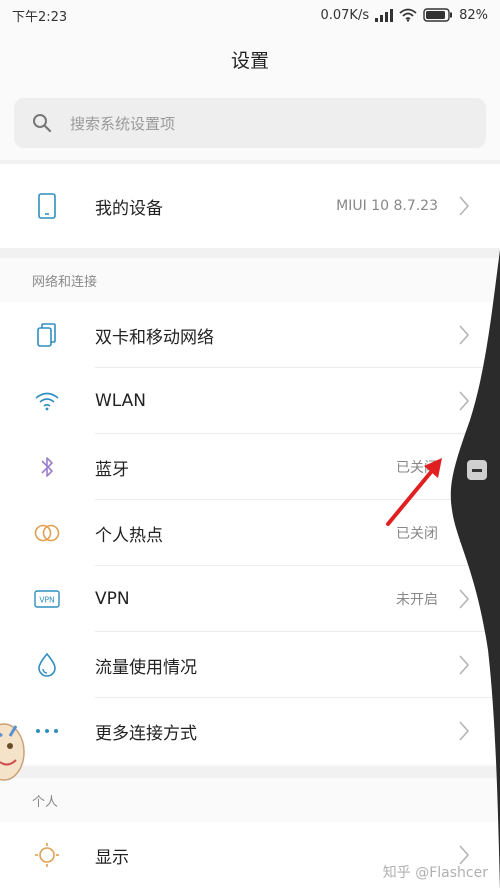 The image size is (500, 888). I want to click on red-arrow-annotation, so click(414, 492).